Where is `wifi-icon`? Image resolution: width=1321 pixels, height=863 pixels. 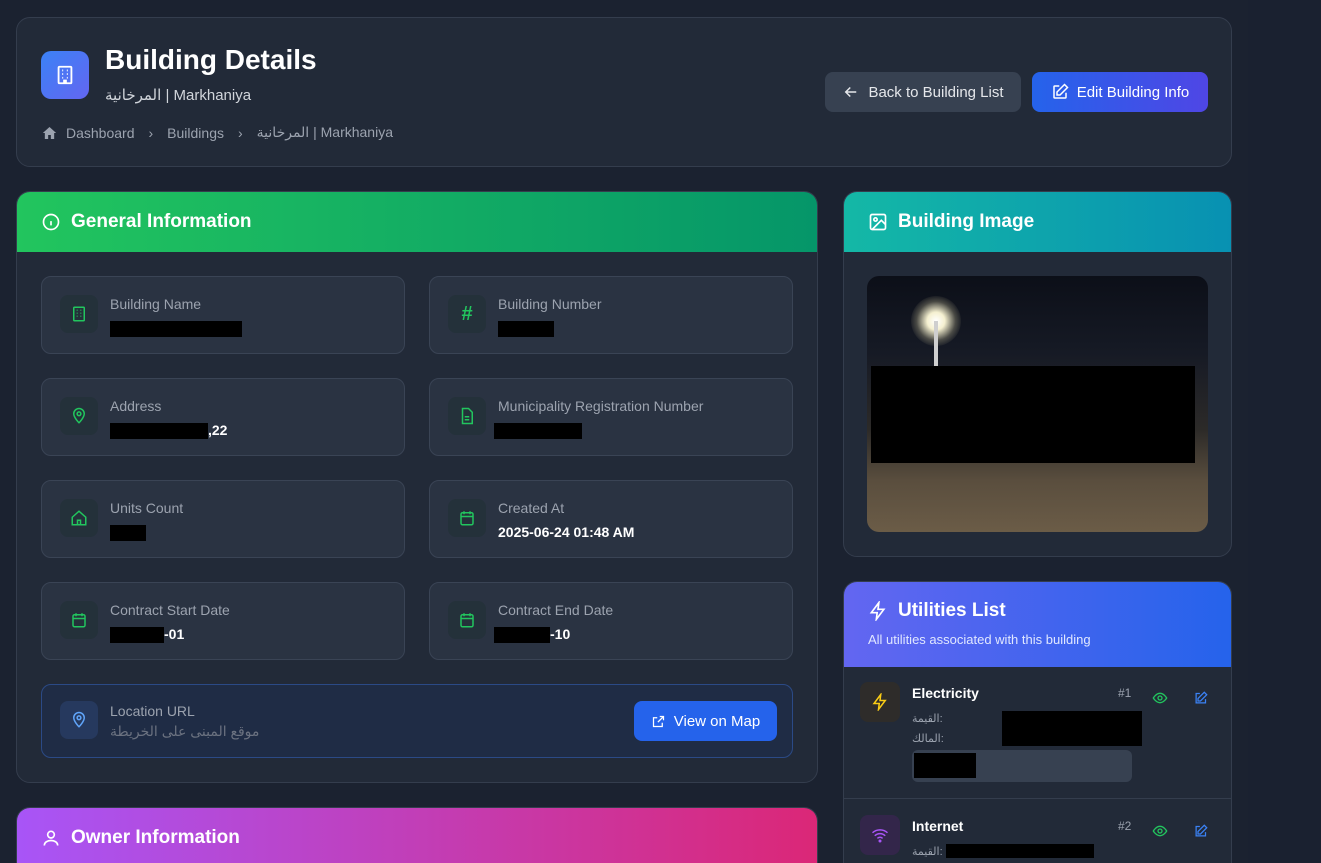
wifi-icon is located at coordinates (880, 835).